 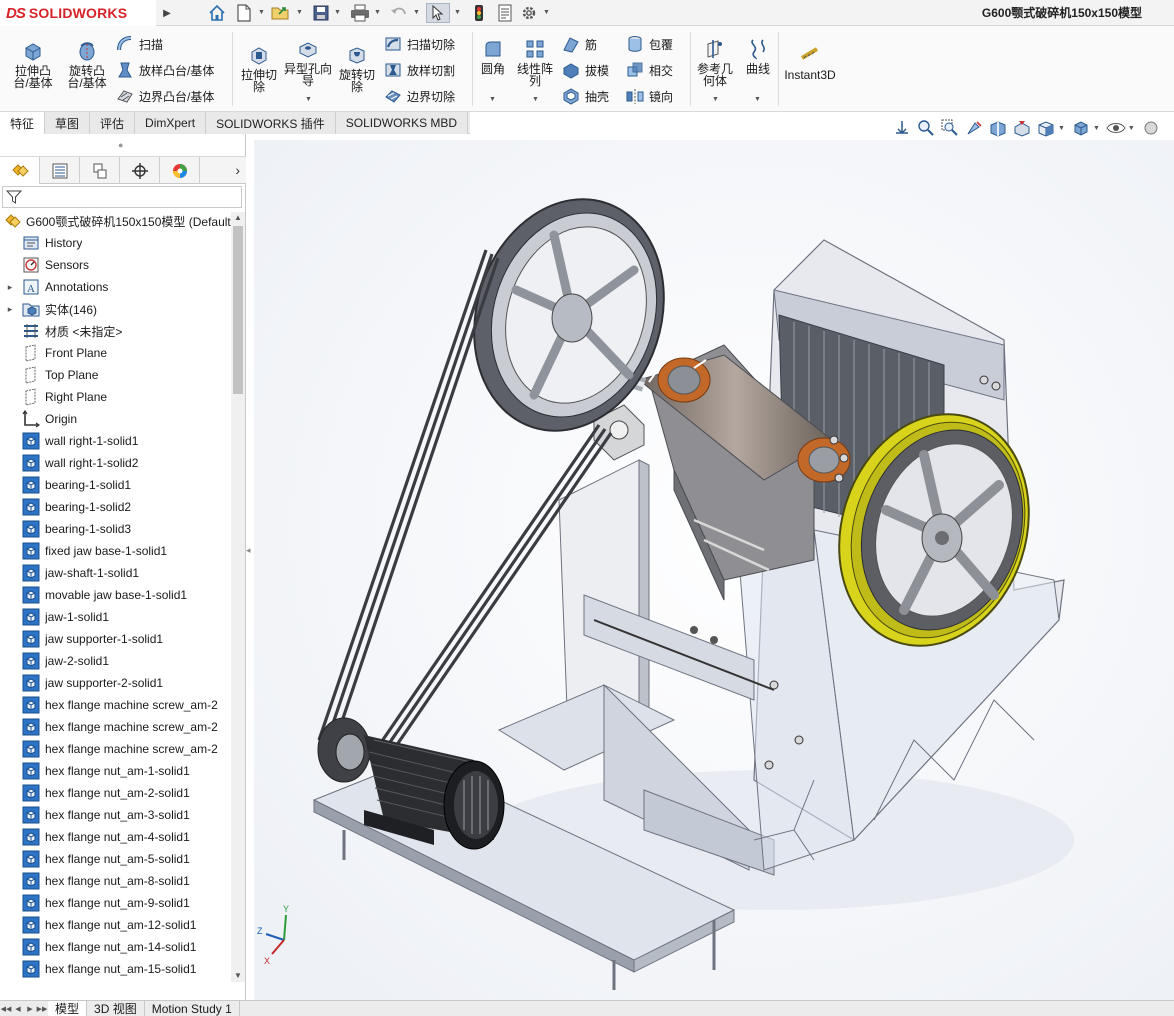 What do you see at coordinates (505, 13) in the screenshot?
I see `file-properties-icon` at bounding box center [505, 13].